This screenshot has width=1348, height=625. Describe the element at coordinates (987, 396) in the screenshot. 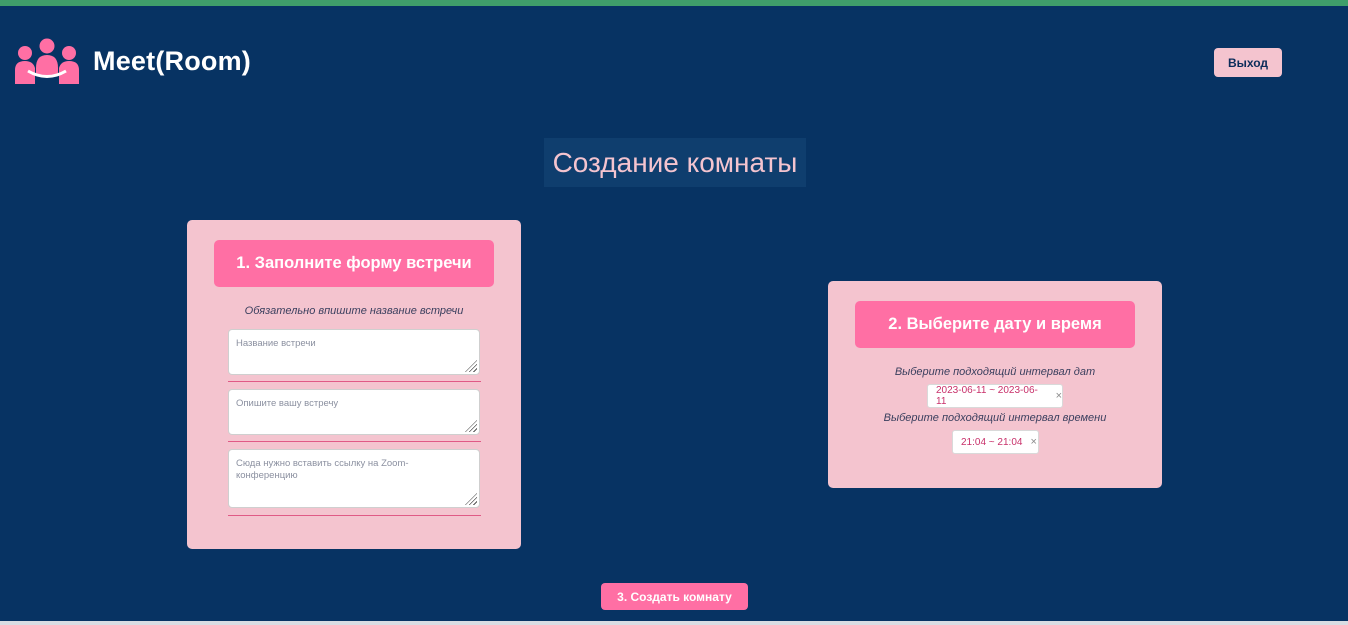

I see `date-range-value: 2023-06-11 ~ 2023-06-11` at that location.